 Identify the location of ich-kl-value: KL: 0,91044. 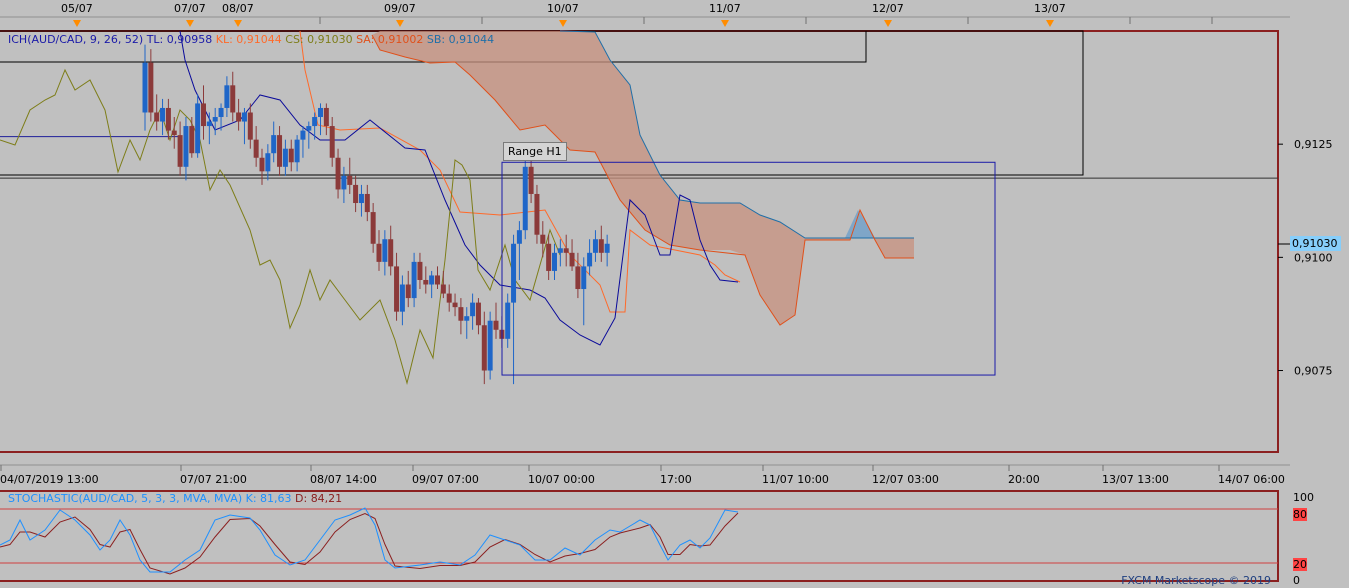
(251, 39).